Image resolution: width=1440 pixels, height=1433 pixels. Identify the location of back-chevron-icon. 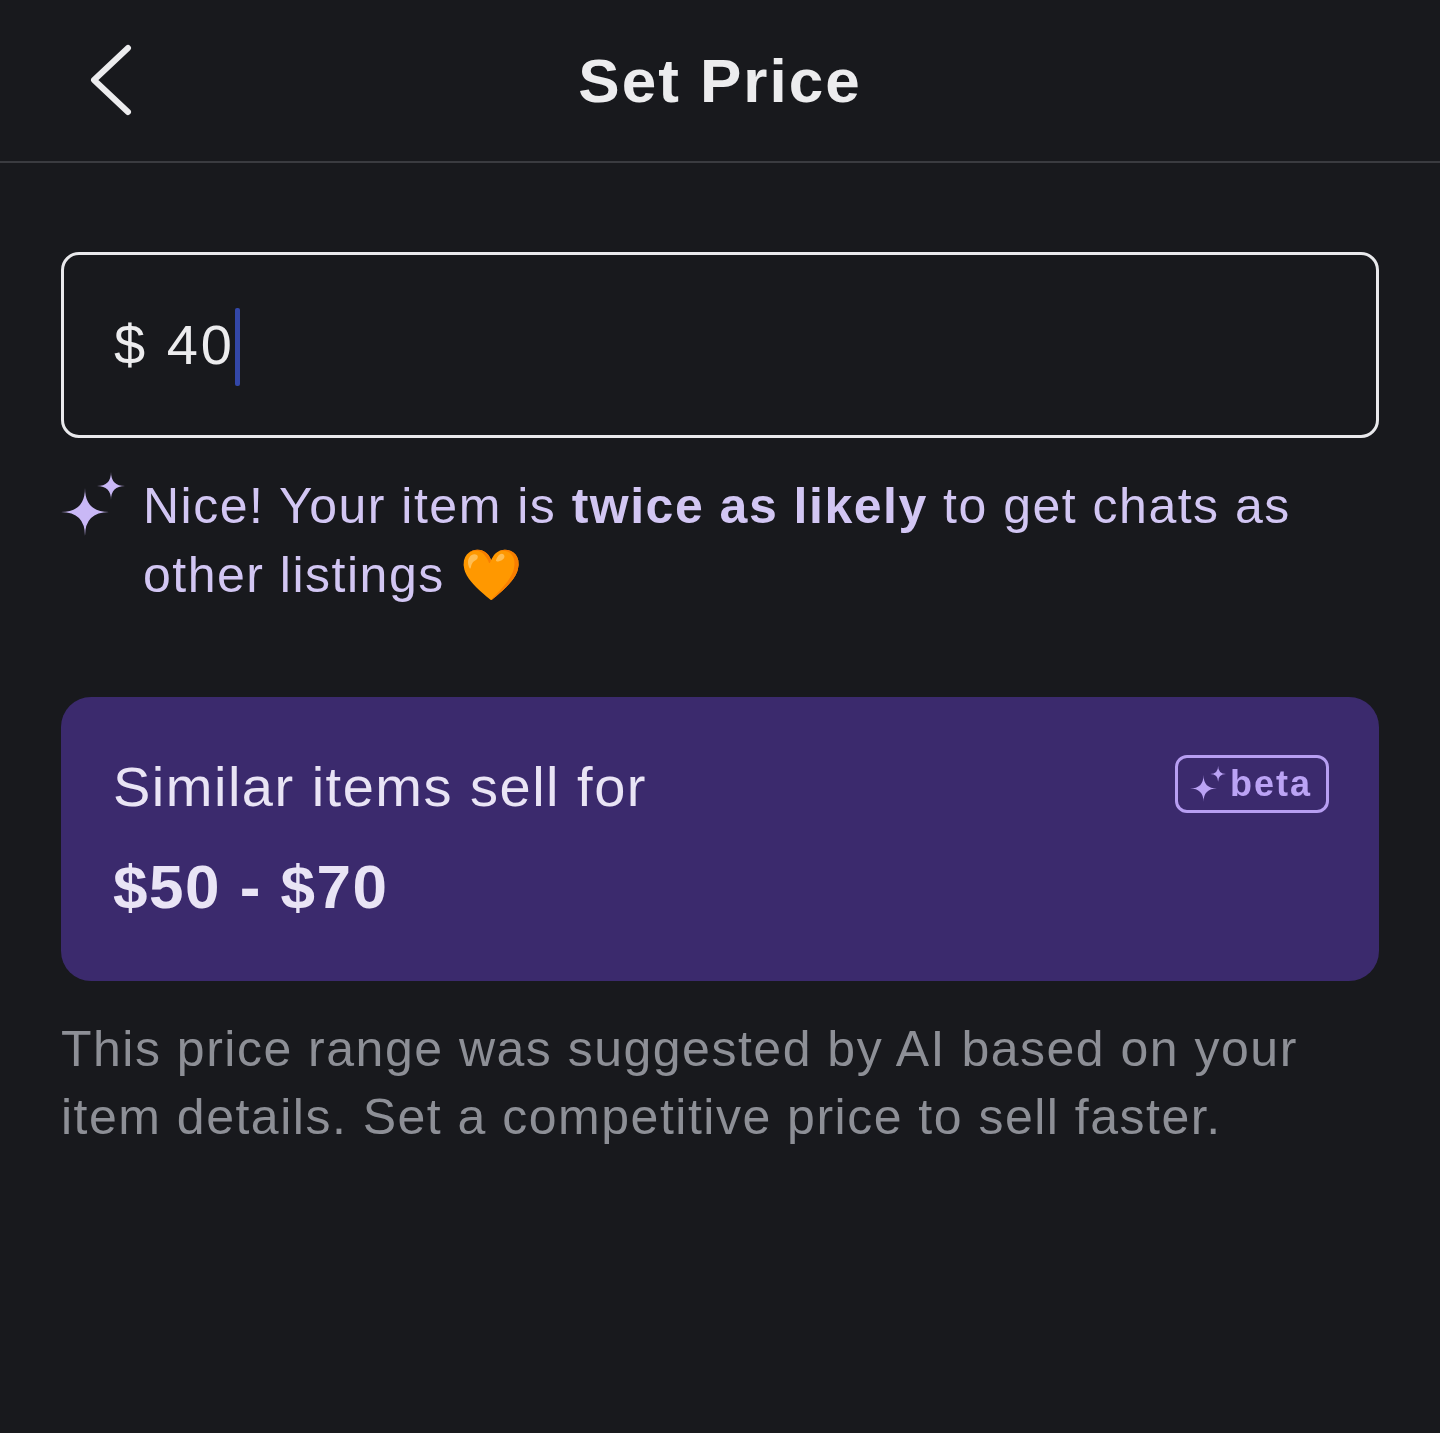
(110, 79).